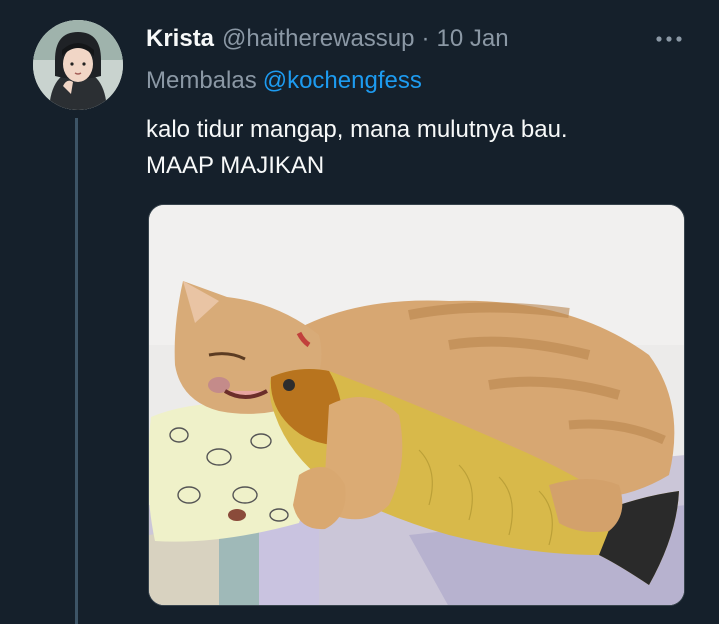  I want to click on tweet-text-line: kalo tidur mangap, mana mulutnya bau., so click(357, 129).